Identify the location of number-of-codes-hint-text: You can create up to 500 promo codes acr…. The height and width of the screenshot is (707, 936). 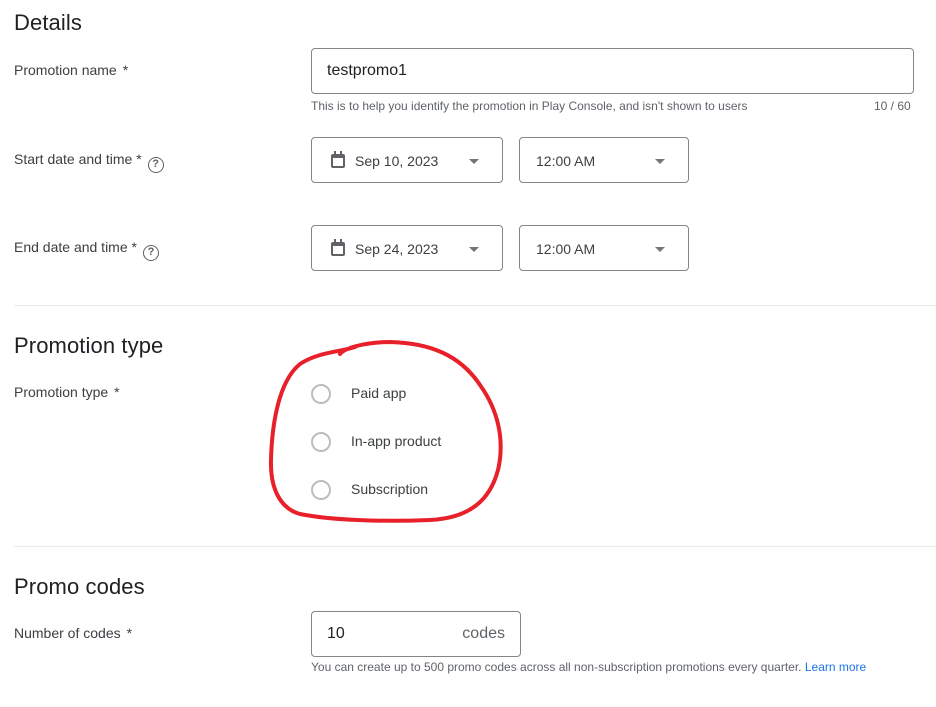
(556, 667).